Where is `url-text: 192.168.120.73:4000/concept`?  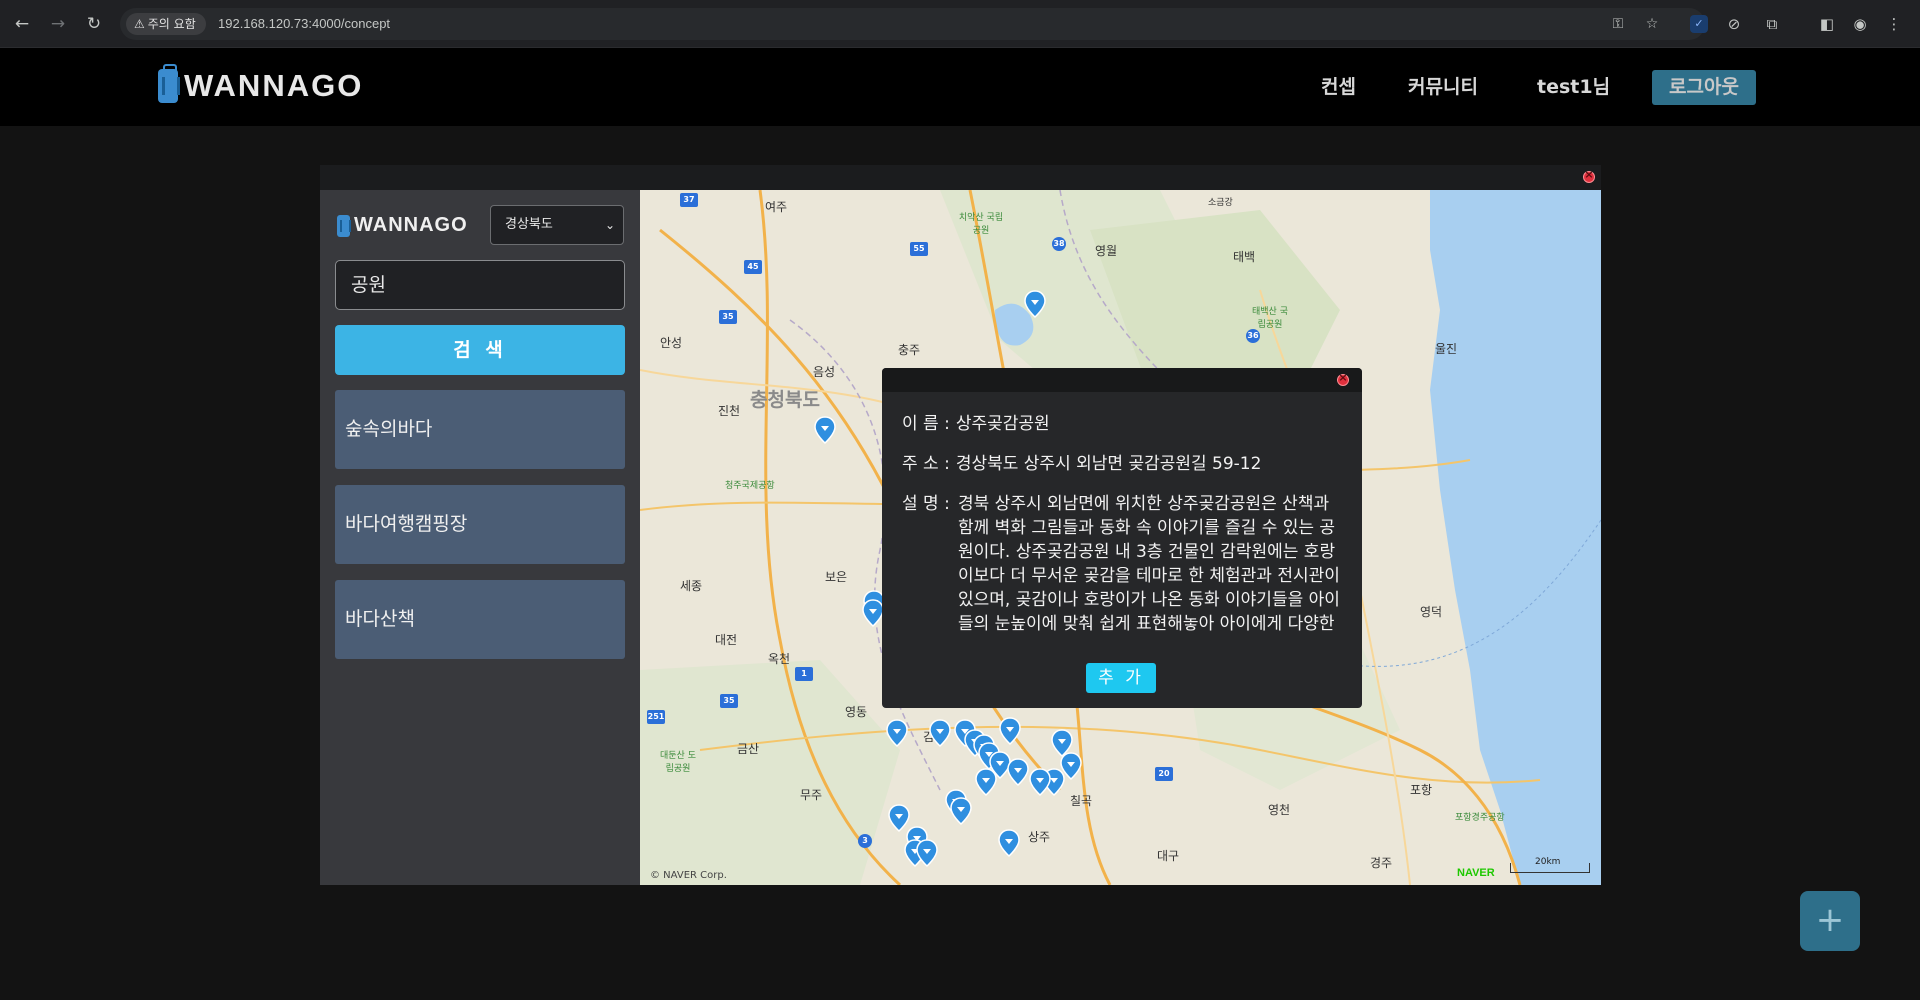 url-text: 192.168.120.73:4000/concept is located at coordinates (304, 24).